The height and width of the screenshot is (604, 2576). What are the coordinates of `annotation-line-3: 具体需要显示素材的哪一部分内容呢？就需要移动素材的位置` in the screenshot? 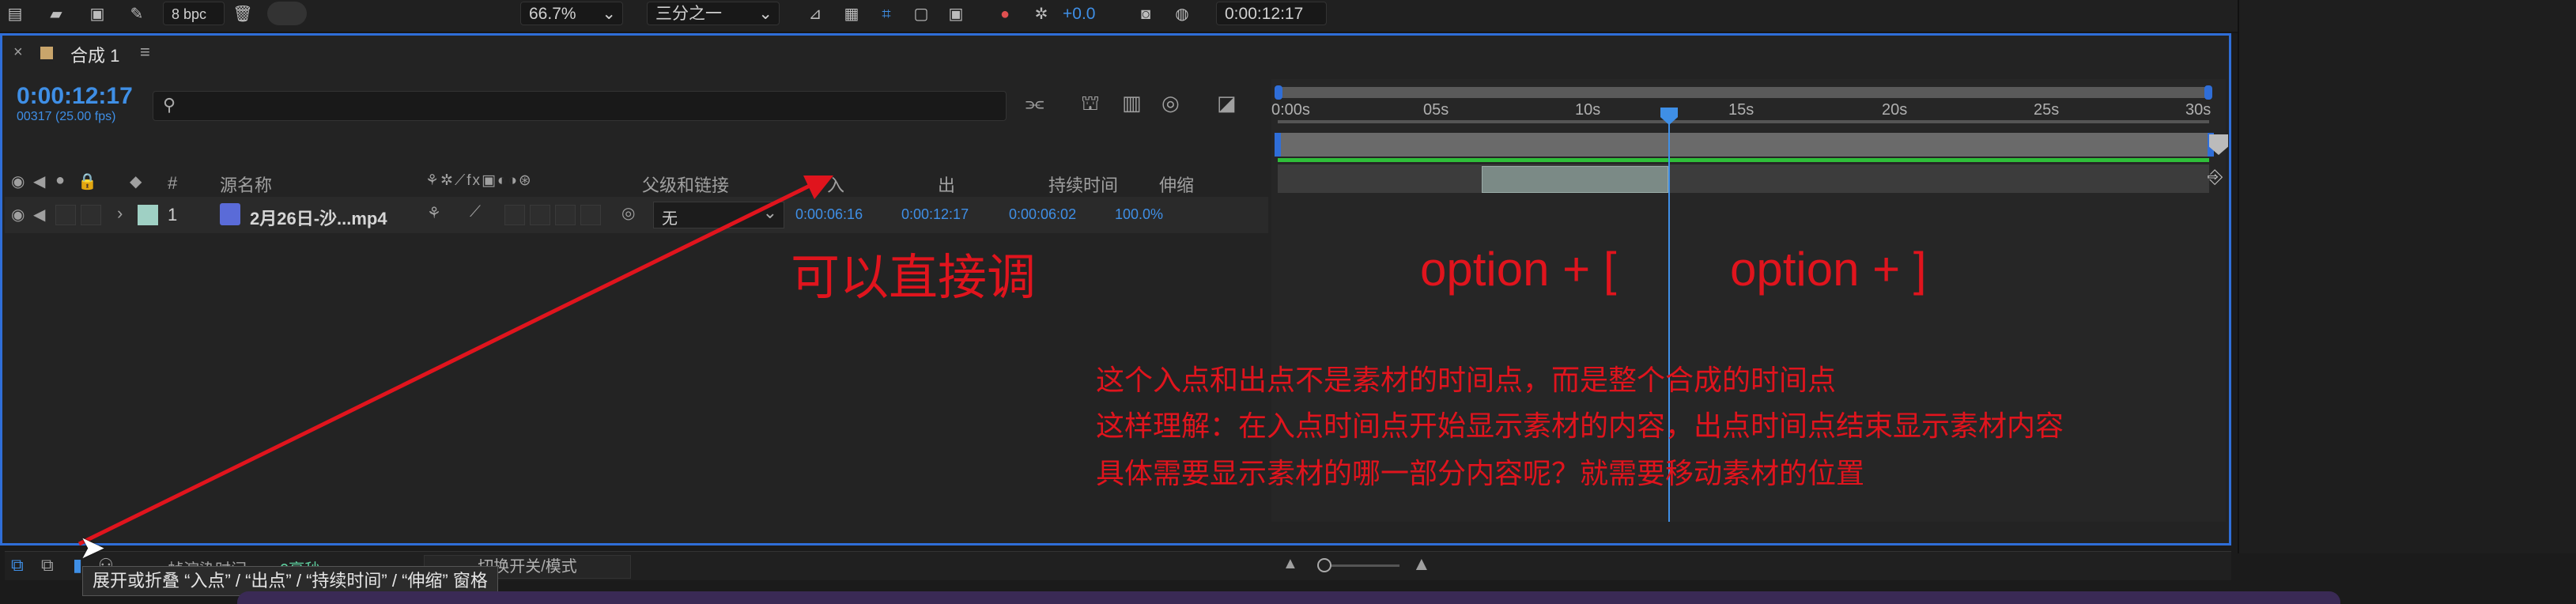 It's located at (1480, 474).